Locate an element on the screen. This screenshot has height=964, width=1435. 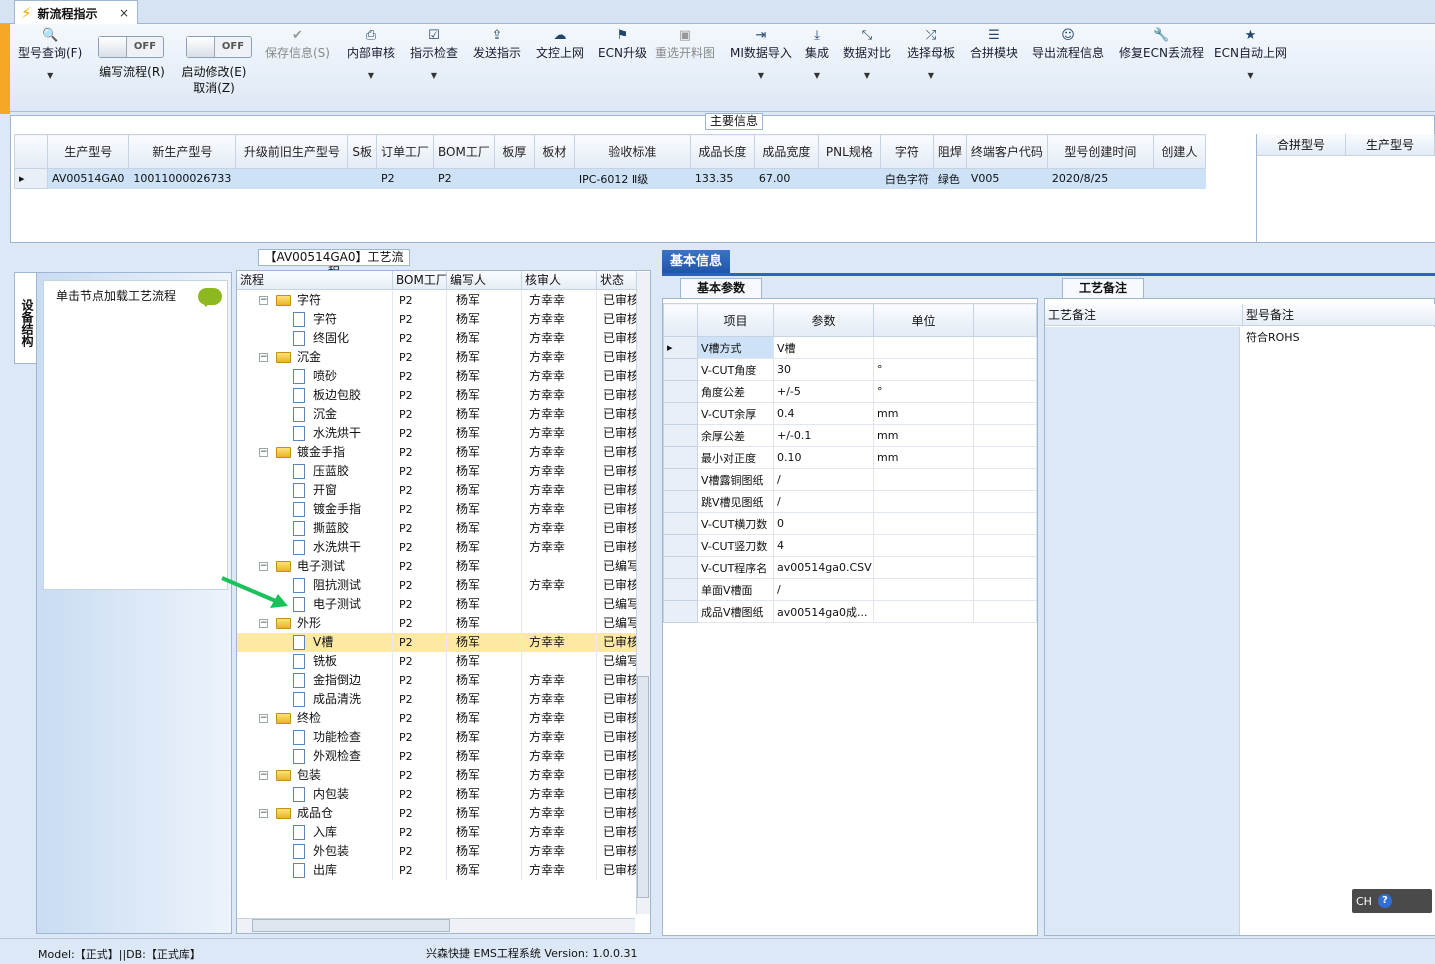
param-row: 跳V槽见图纸 / is located at coordinates (850, 501).